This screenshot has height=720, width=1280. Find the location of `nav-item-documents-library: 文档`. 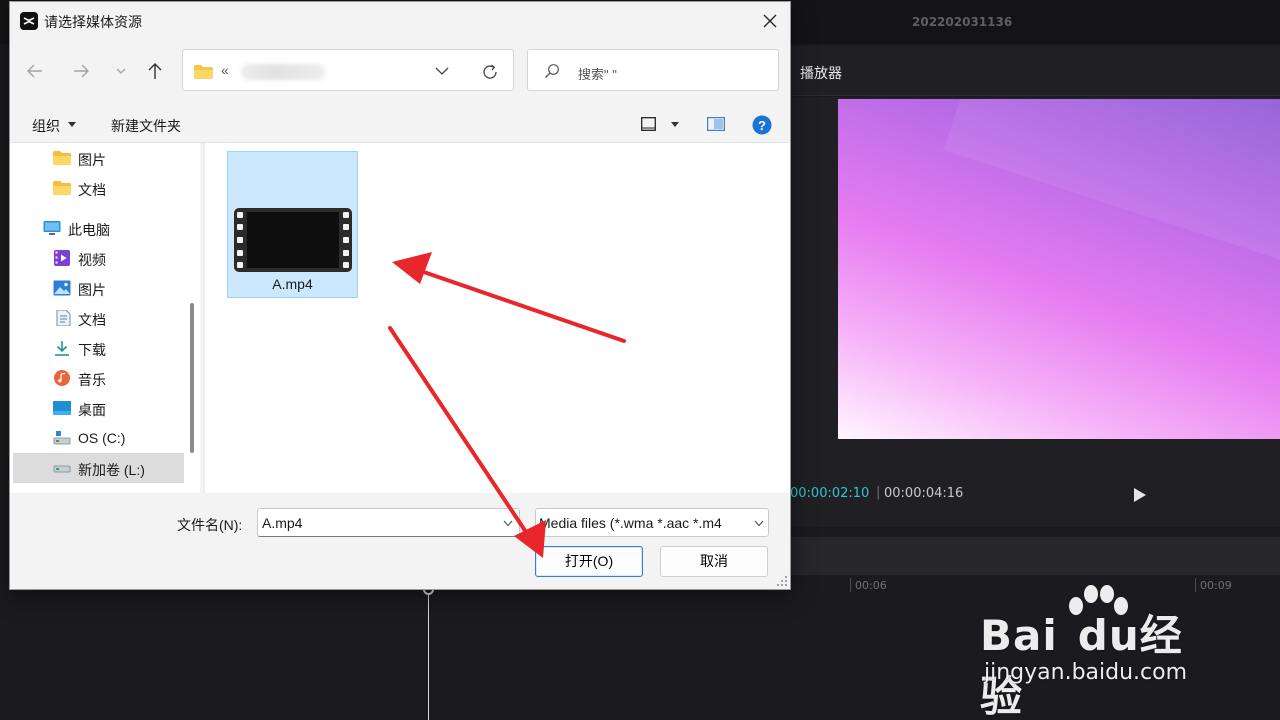

nav-item-documents-library: 文档 is located at coordinates (98, 318).